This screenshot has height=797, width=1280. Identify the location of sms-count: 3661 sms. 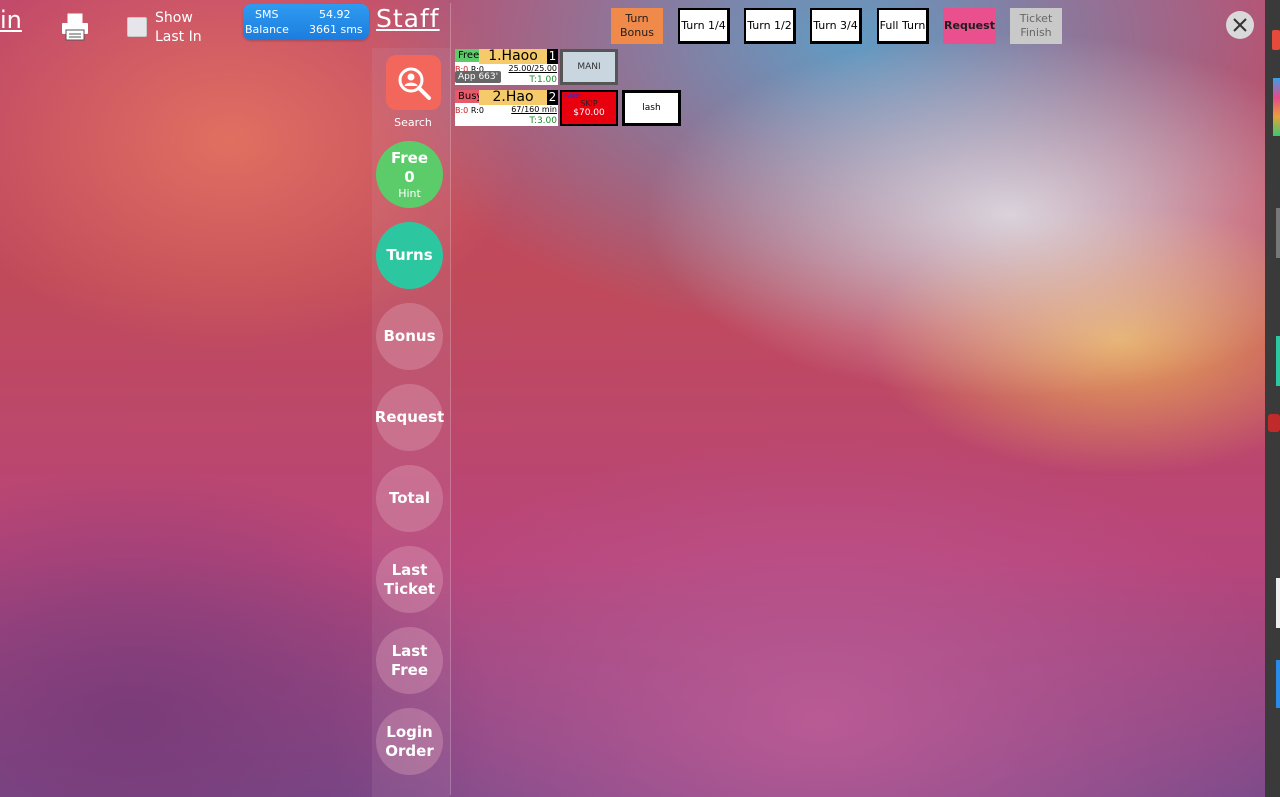
(336, 29).